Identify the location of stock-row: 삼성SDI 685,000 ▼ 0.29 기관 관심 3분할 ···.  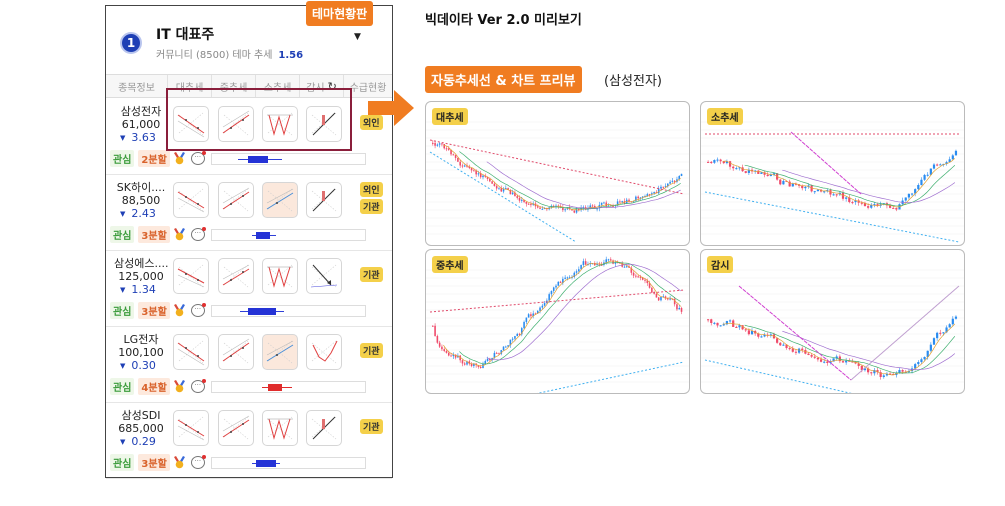
(249, 441).